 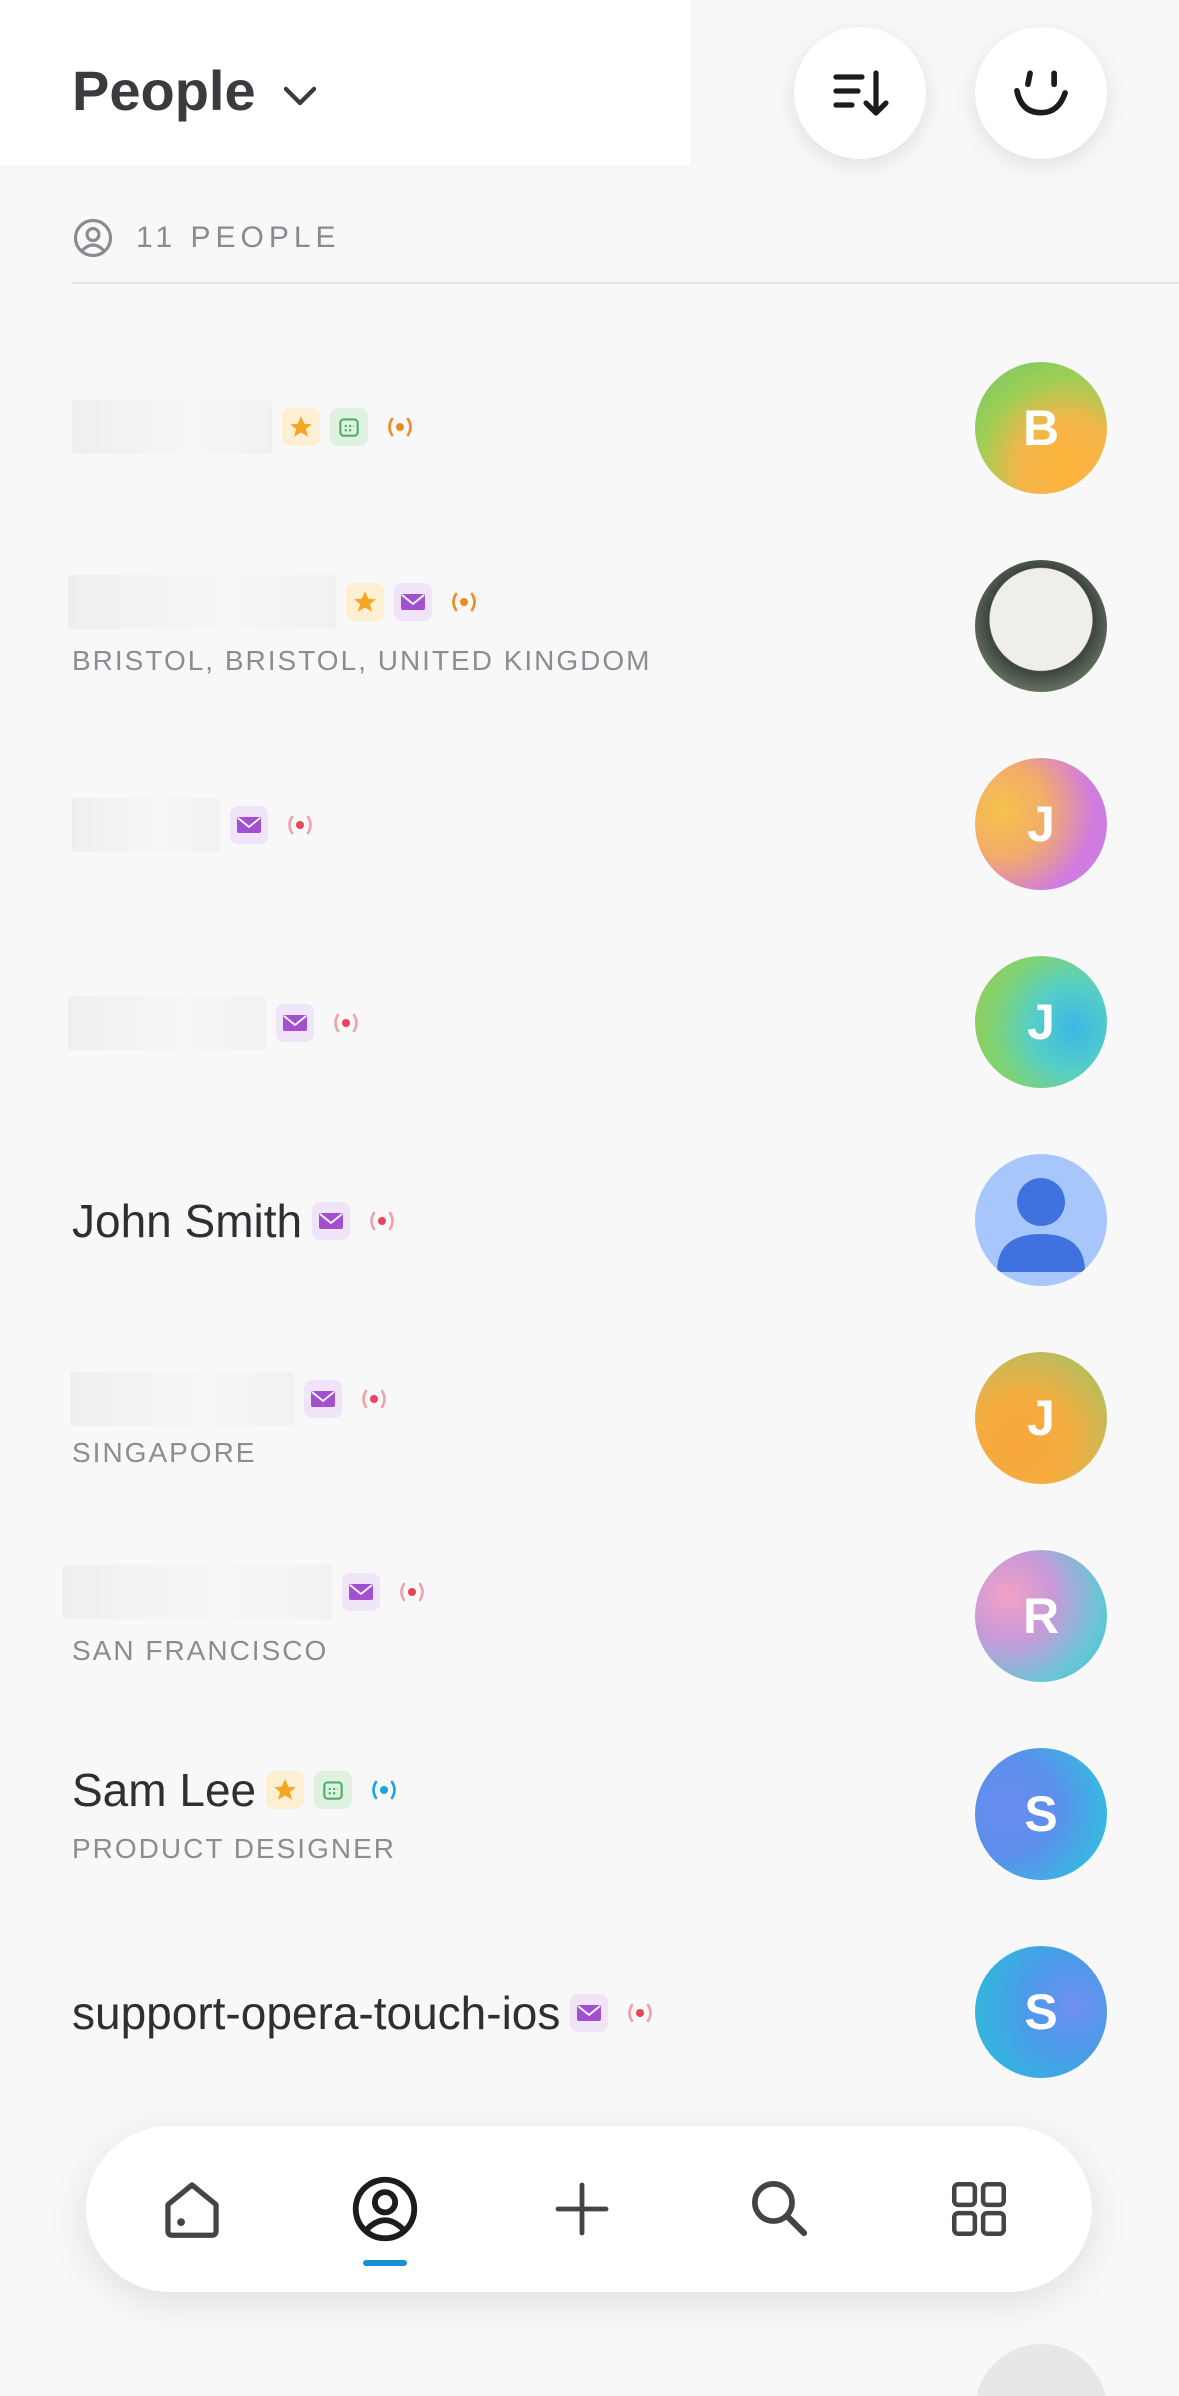 I want to click on people-count-label: 11 PEOPLE, so click(x=238, y=237).